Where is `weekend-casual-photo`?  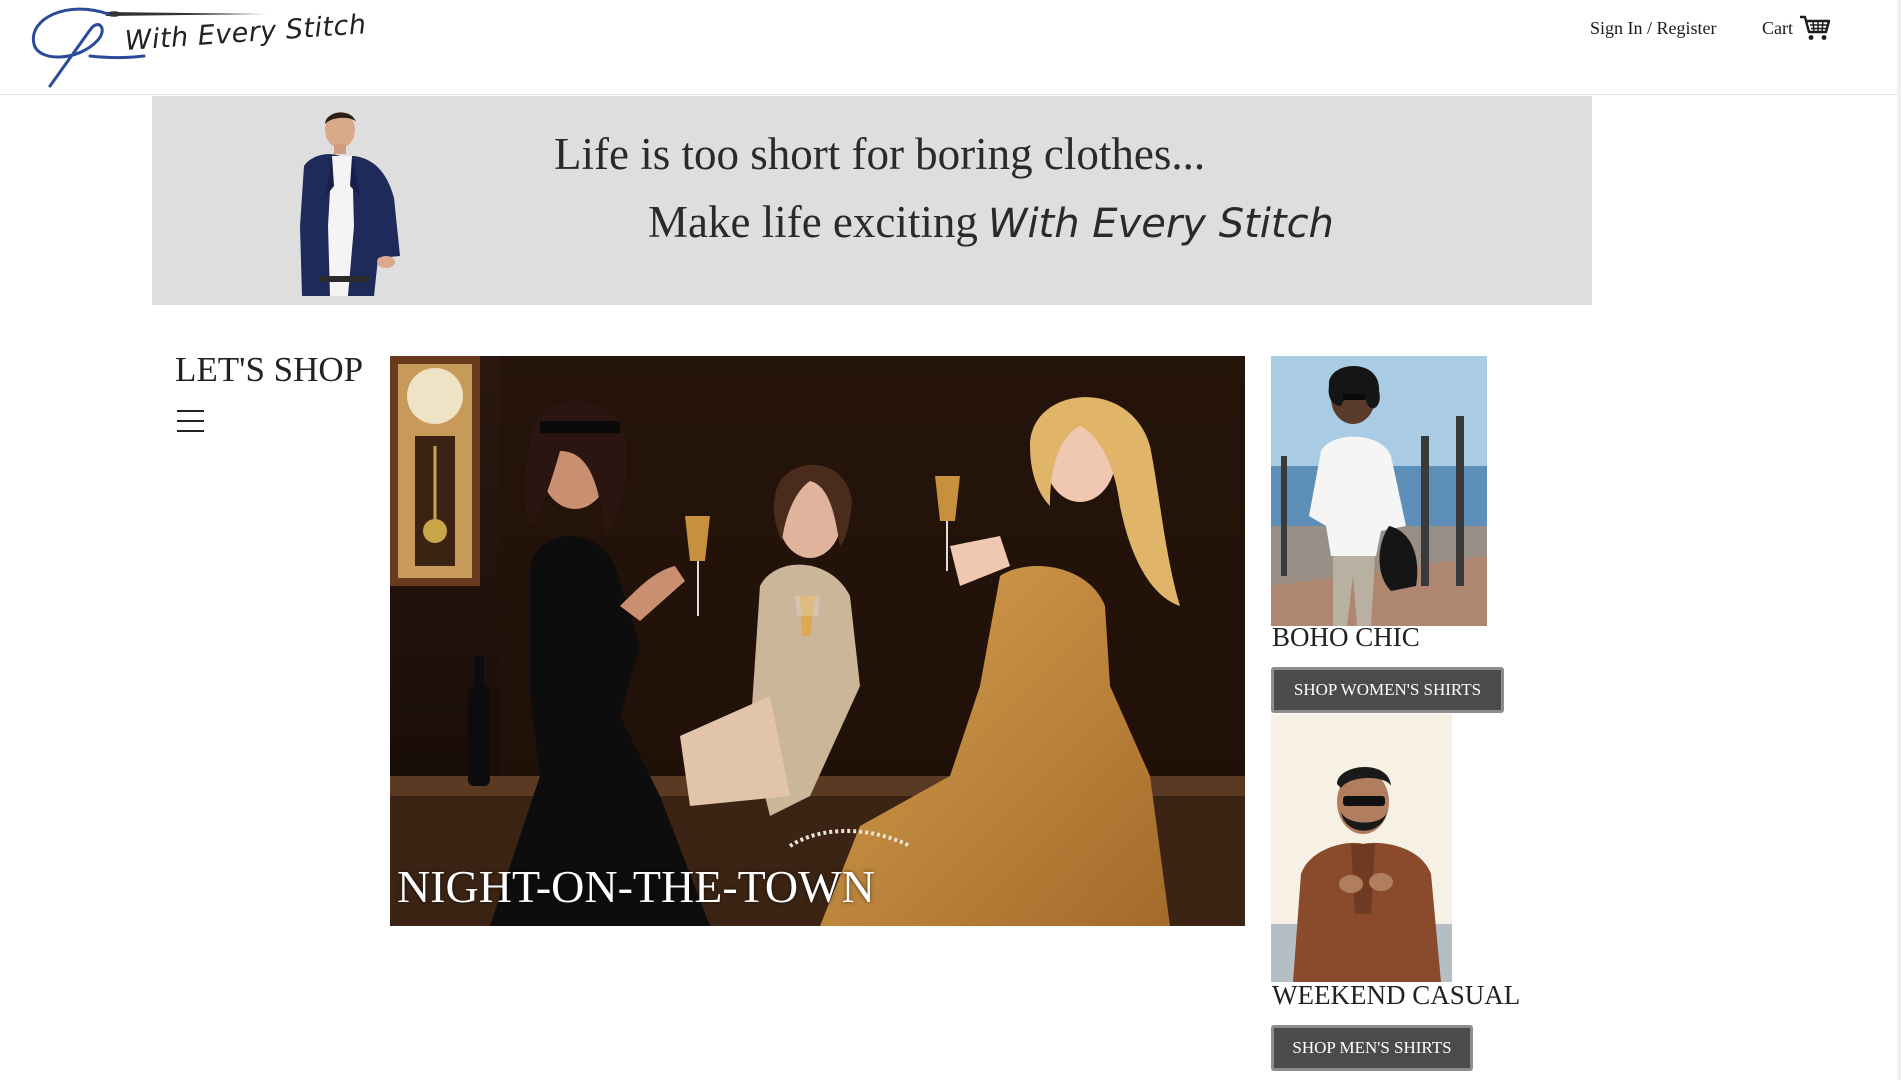
weekend-casual-photo is located at coordinates (1361, 848).